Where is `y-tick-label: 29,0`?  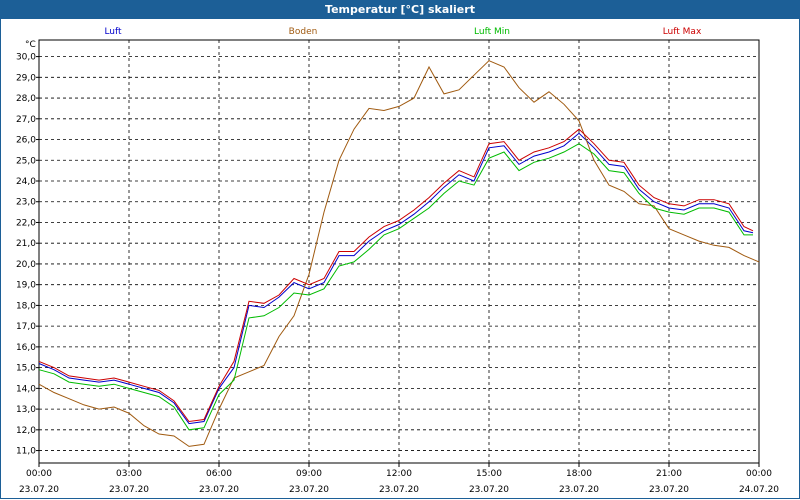 y-tick-label: 29,0 is located at coordinates (26, 78).